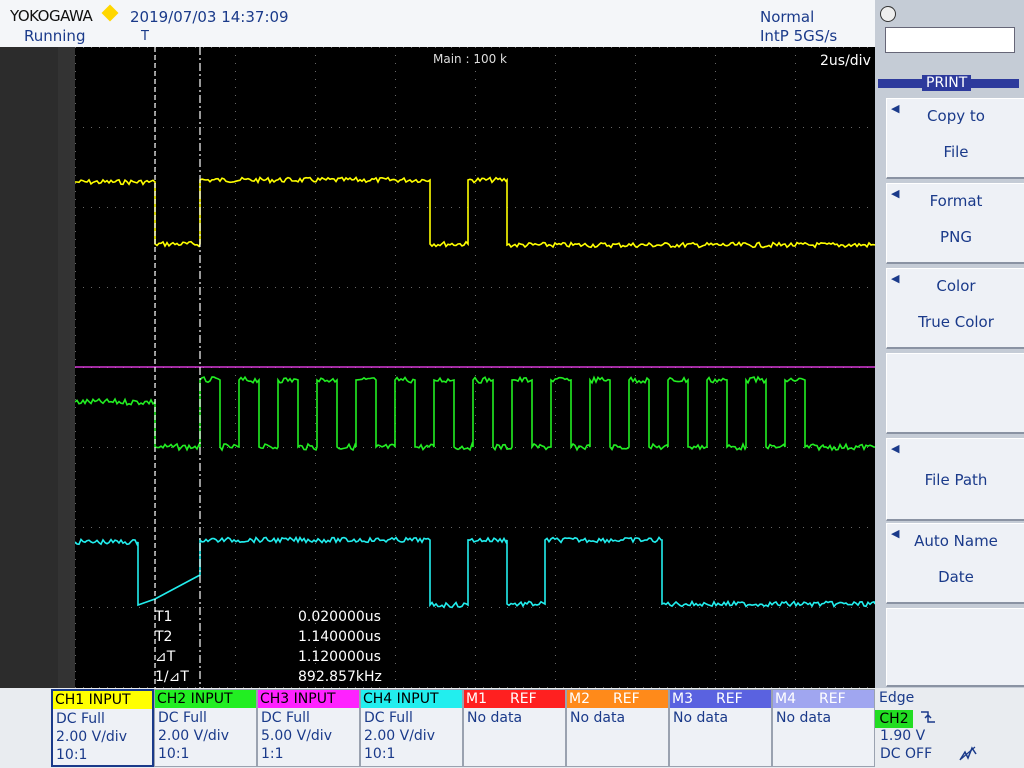  Describe the element at coordinates (956, 152) in the screenshot. I see `menu-value: File` at that location.